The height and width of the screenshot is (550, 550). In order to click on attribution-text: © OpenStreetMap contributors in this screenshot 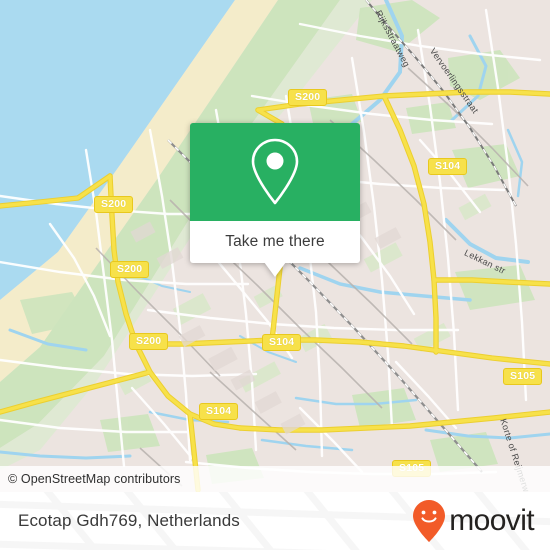, I will do `click(94, 479)`.